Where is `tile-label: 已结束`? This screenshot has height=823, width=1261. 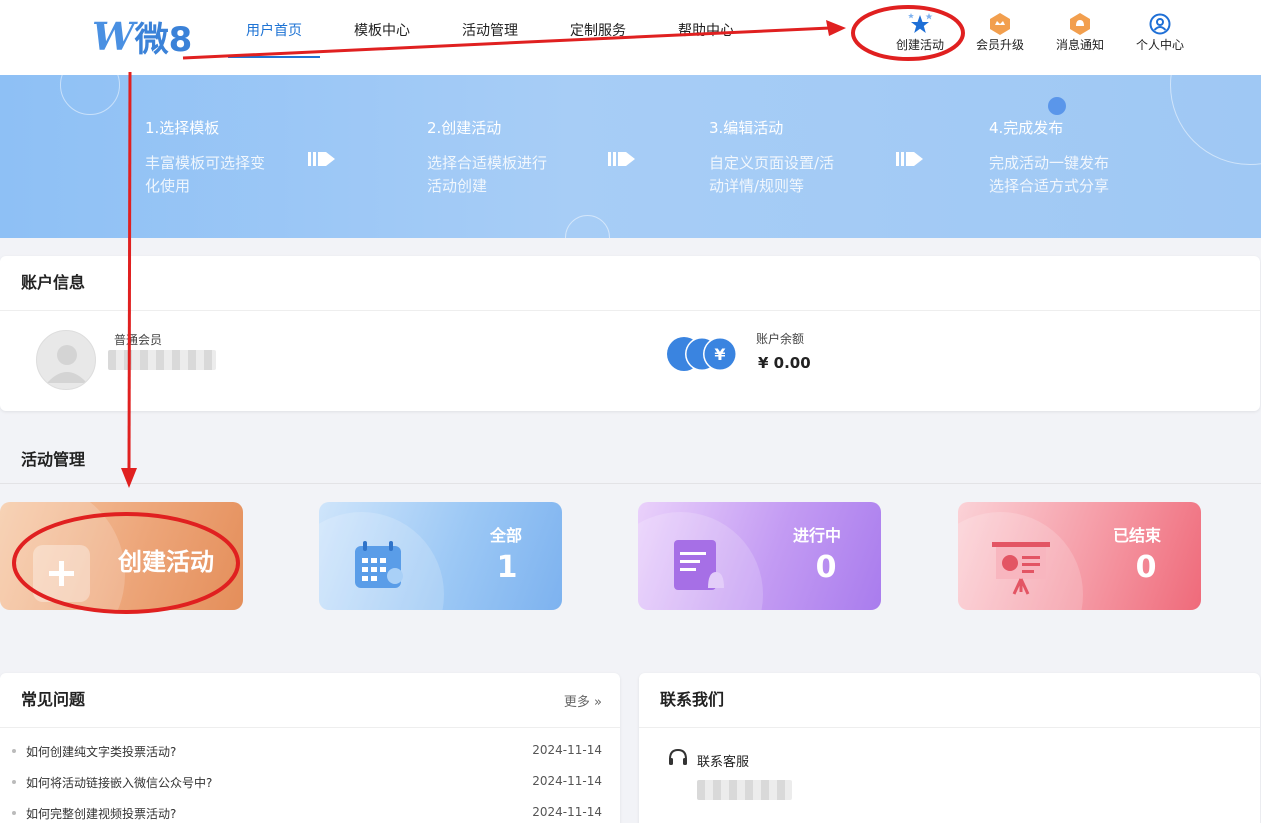 tile-label: 已结束 is located at coordinates (1136, 535).